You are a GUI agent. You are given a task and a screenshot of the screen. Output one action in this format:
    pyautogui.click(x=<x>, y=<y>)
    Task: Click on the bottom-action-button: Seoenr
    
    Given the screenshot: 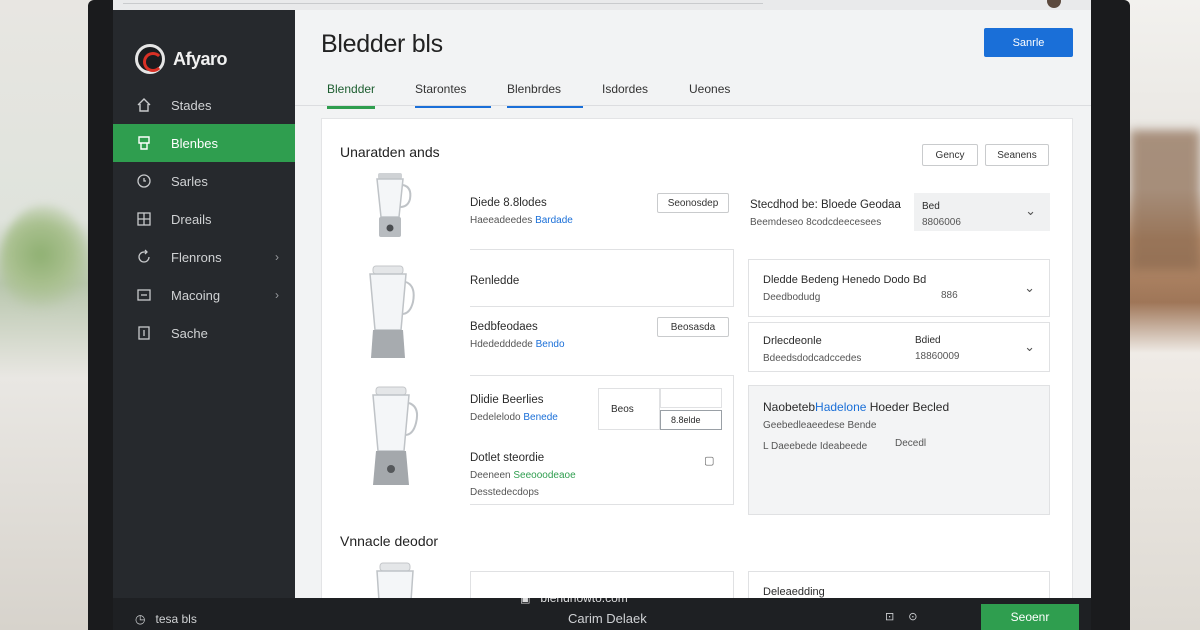 What is the action you would take?
    pyautogui.click(x=1030, y=617)
    